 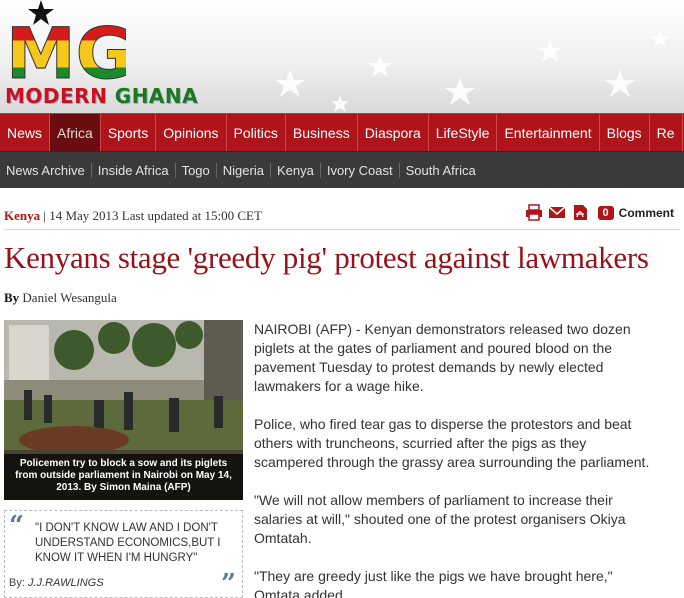 What do you see at coordinates (342, 229) in the screenshot?
I see `meta-divider` at bounding box center [342, 229].